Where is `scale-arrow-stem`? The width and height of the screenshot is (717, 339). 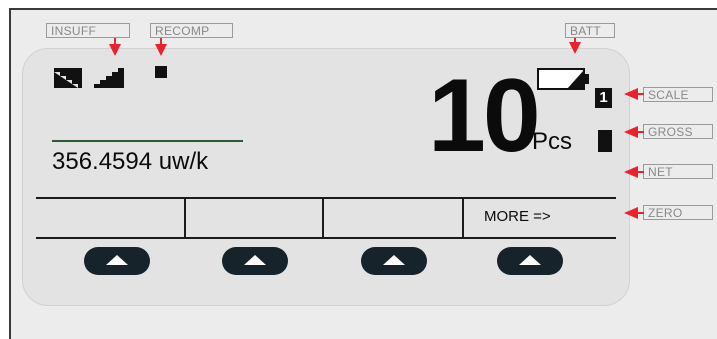
scale-arrow-stem is located at coordinates (640, 94).